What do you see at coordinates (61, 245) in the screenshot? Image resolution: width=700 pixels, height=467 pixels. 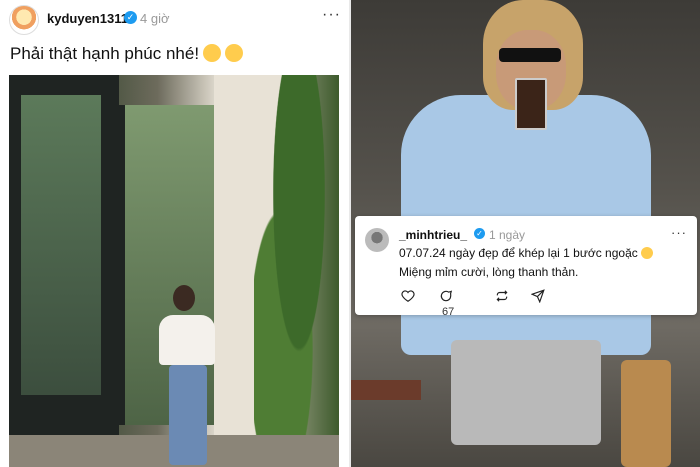 I see `door-glass` at bounding box center [61, 245].